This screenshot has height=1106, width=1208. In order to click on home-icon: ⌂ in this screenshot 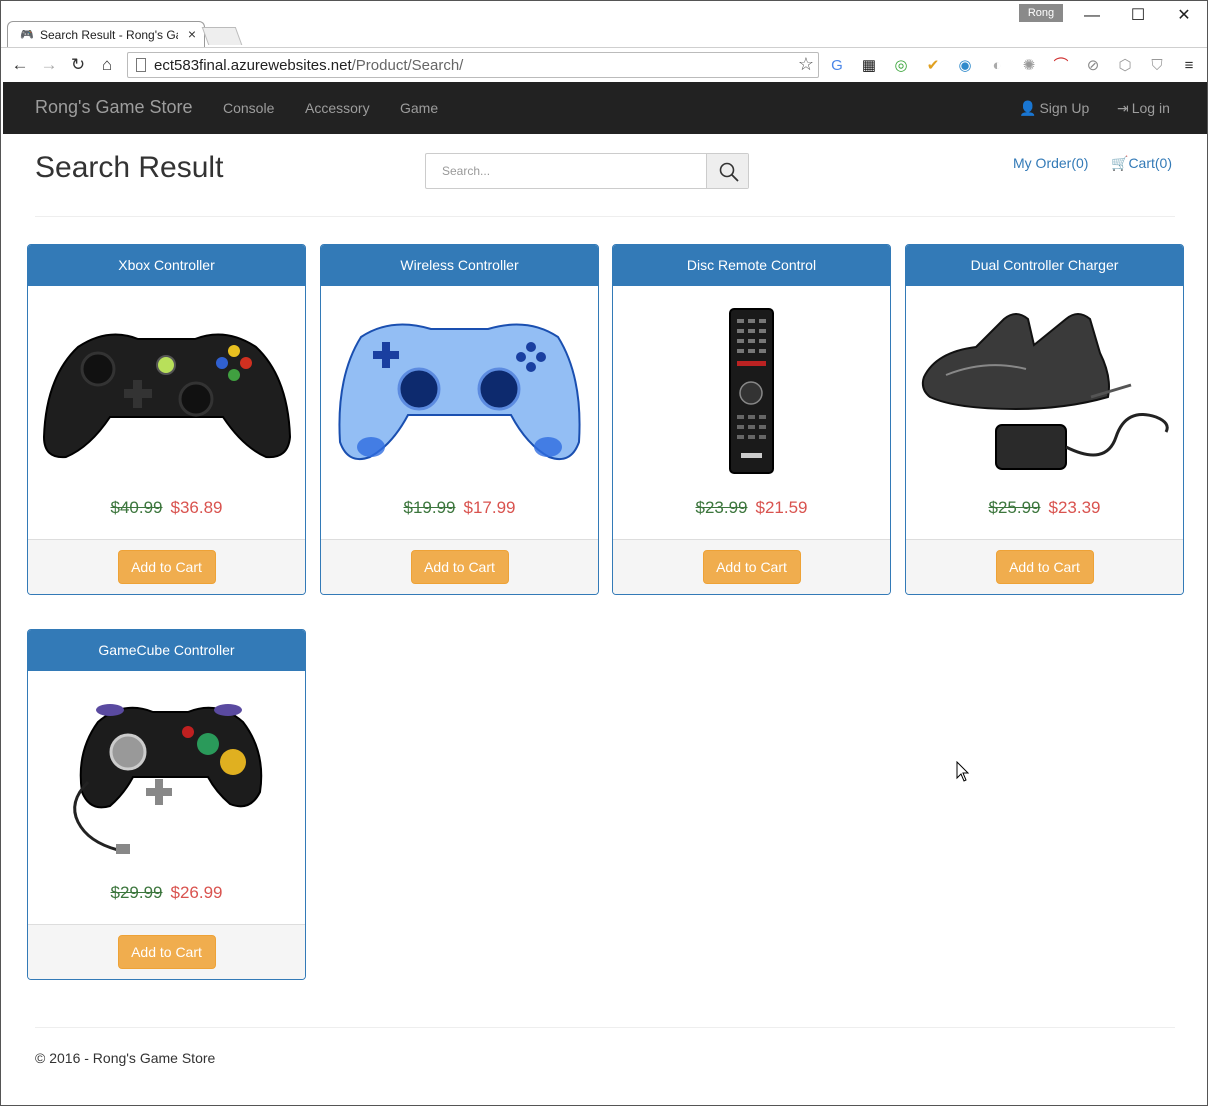, I will do `click(107, 65)`.